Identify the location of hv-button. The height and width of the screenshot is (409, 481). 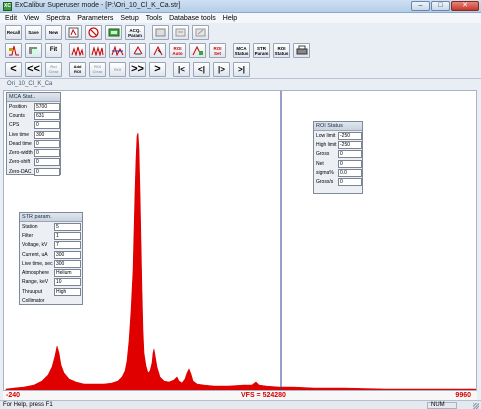
(180, 32).